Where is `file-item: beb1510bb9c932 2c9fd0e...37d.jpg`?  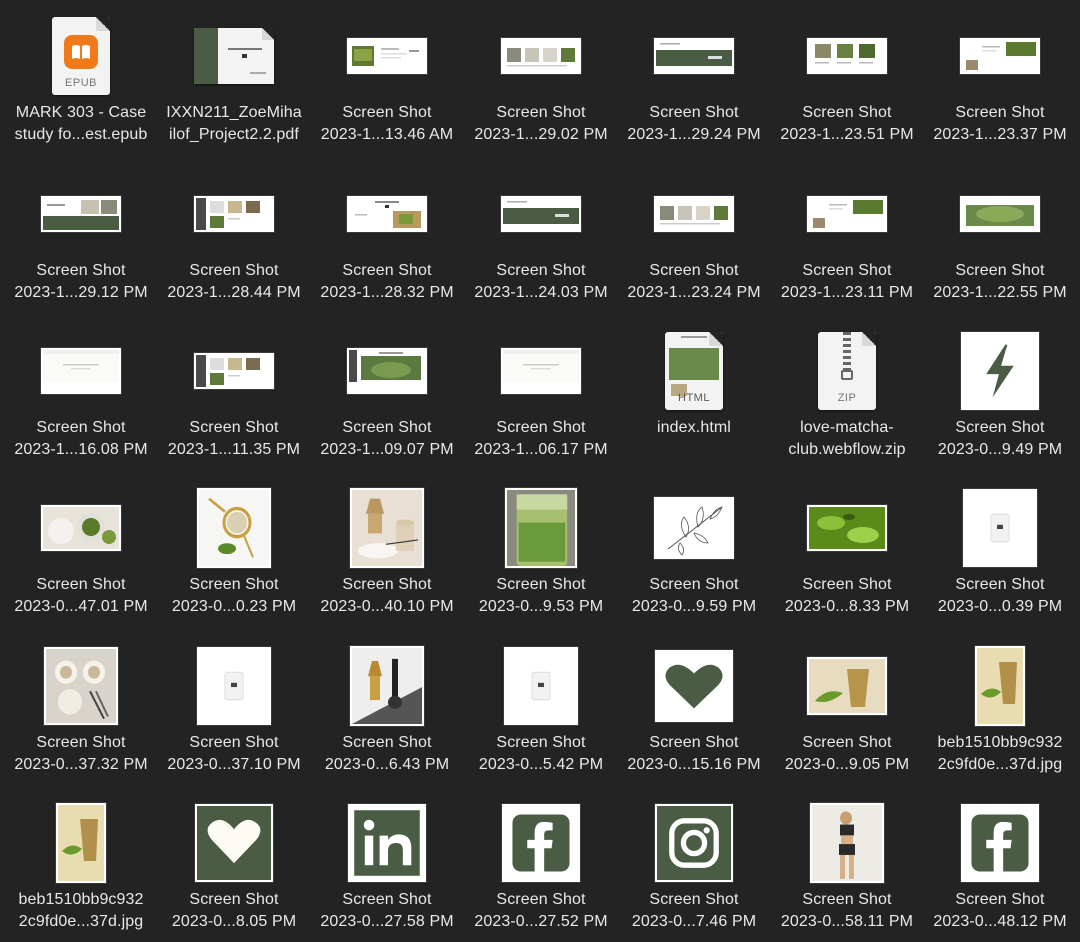 file-item: beb1510bb9c932 2c9fd0e...37d.jpg is located at coordinates (1000, 715).